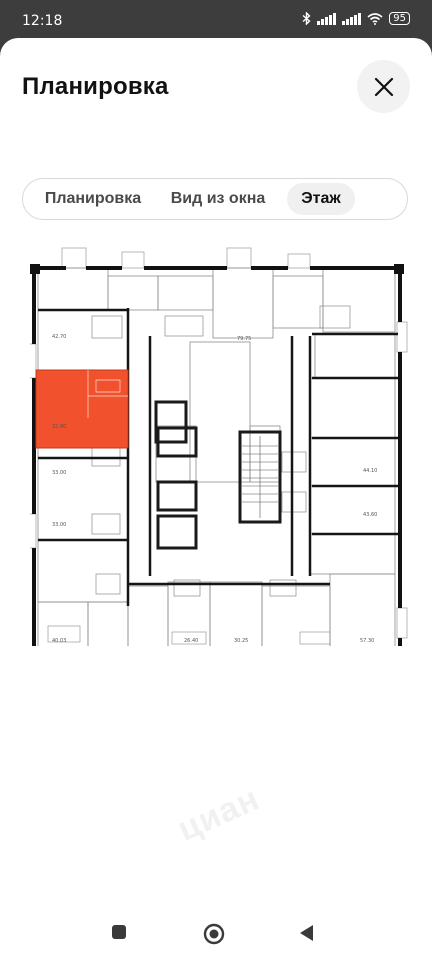 This screenshot has width=432, height=960. I want to click on back-button, so click(306, 933).